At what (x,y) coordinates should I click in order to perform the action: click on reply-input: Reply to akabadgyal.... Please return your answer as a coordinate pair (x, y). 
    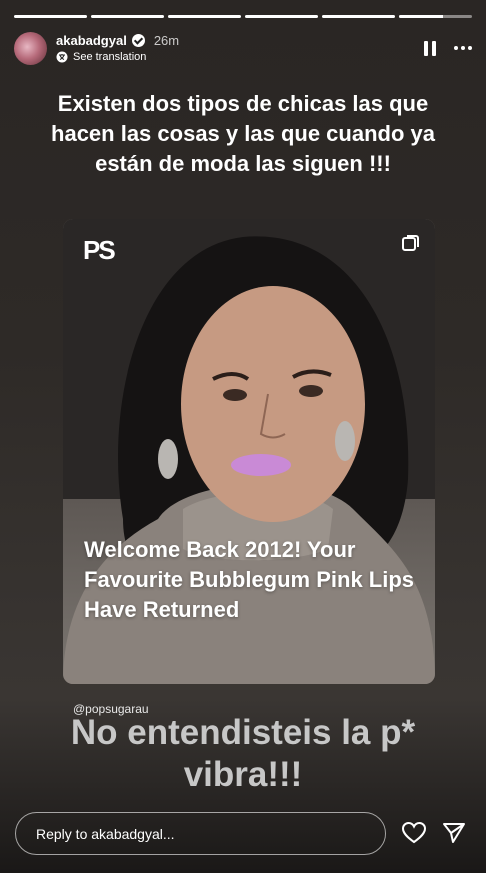
    Looking at the image, I should click on (200, 833).